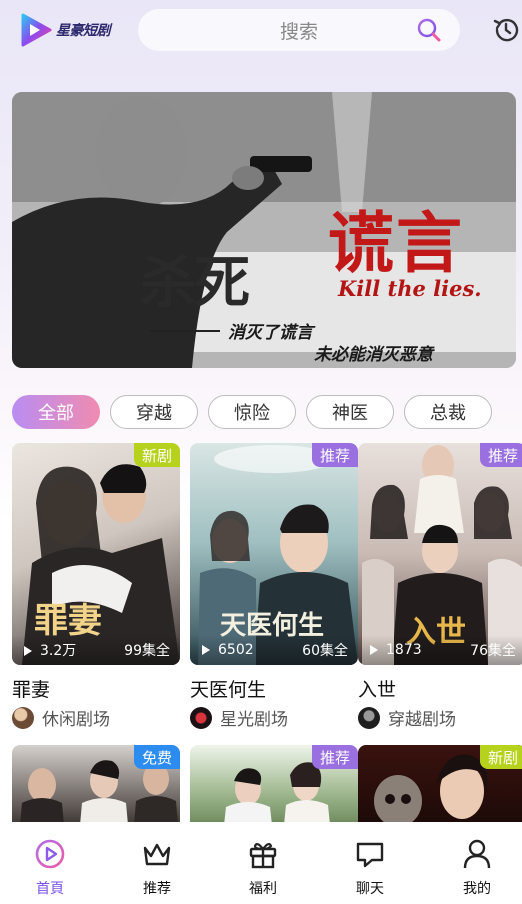 The width and height of the screenshot is (522, 904). What do you see at coordinates (448, 412) in the screenshot?
I see `tab-ceo: 总裁` at bounding box center [448, 412].